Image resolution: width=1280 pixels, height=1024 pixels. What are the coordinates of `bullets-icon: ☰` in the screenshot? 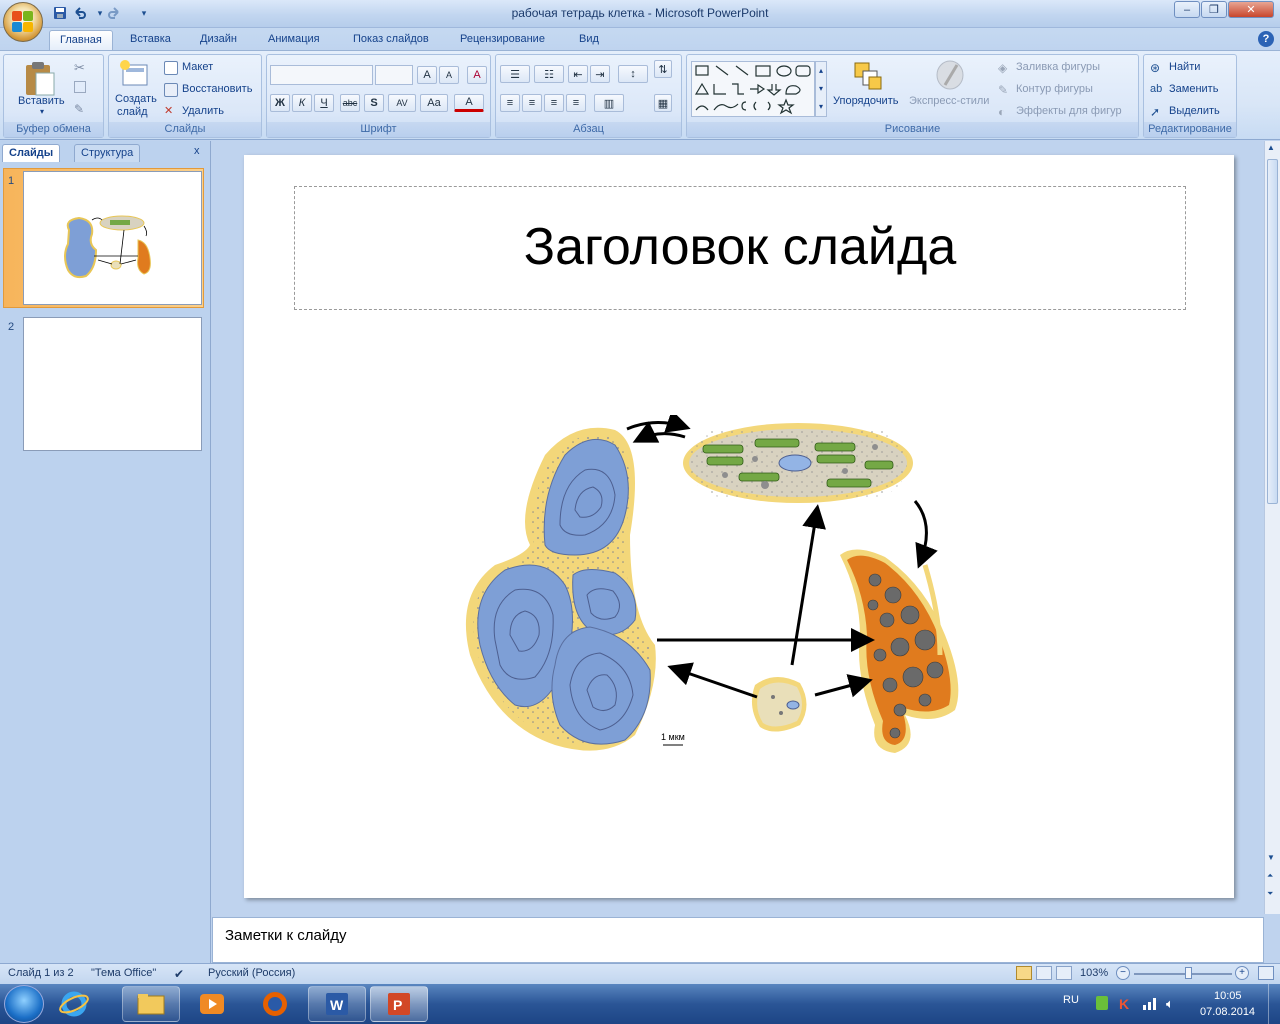 It's located at (515, 74).